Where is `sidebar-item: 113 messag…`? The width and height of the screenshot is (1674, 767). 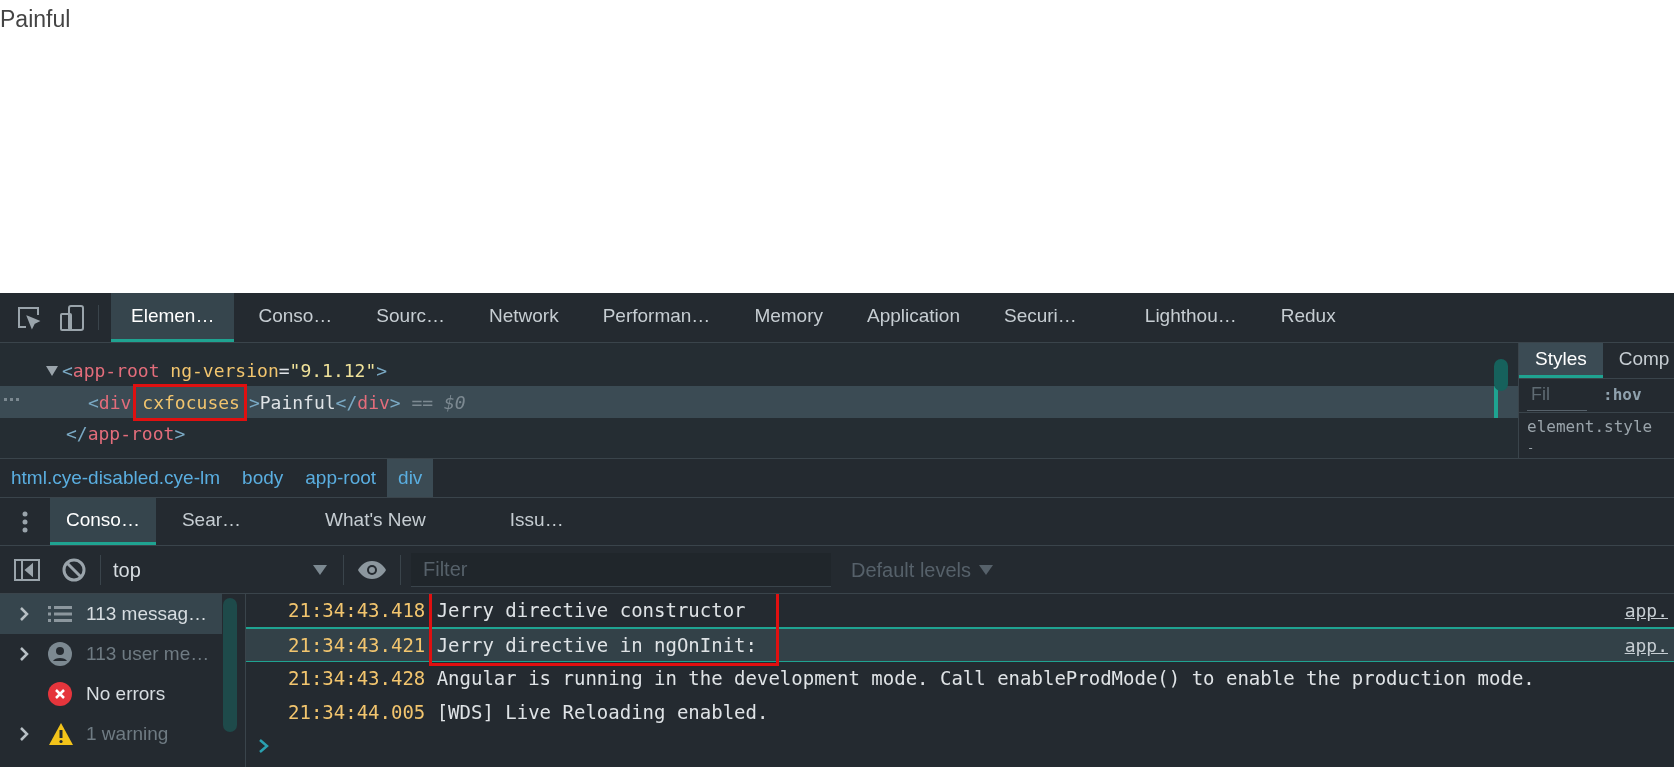
sidebar-item: 113 messag… is located at coordinates (111, 614).